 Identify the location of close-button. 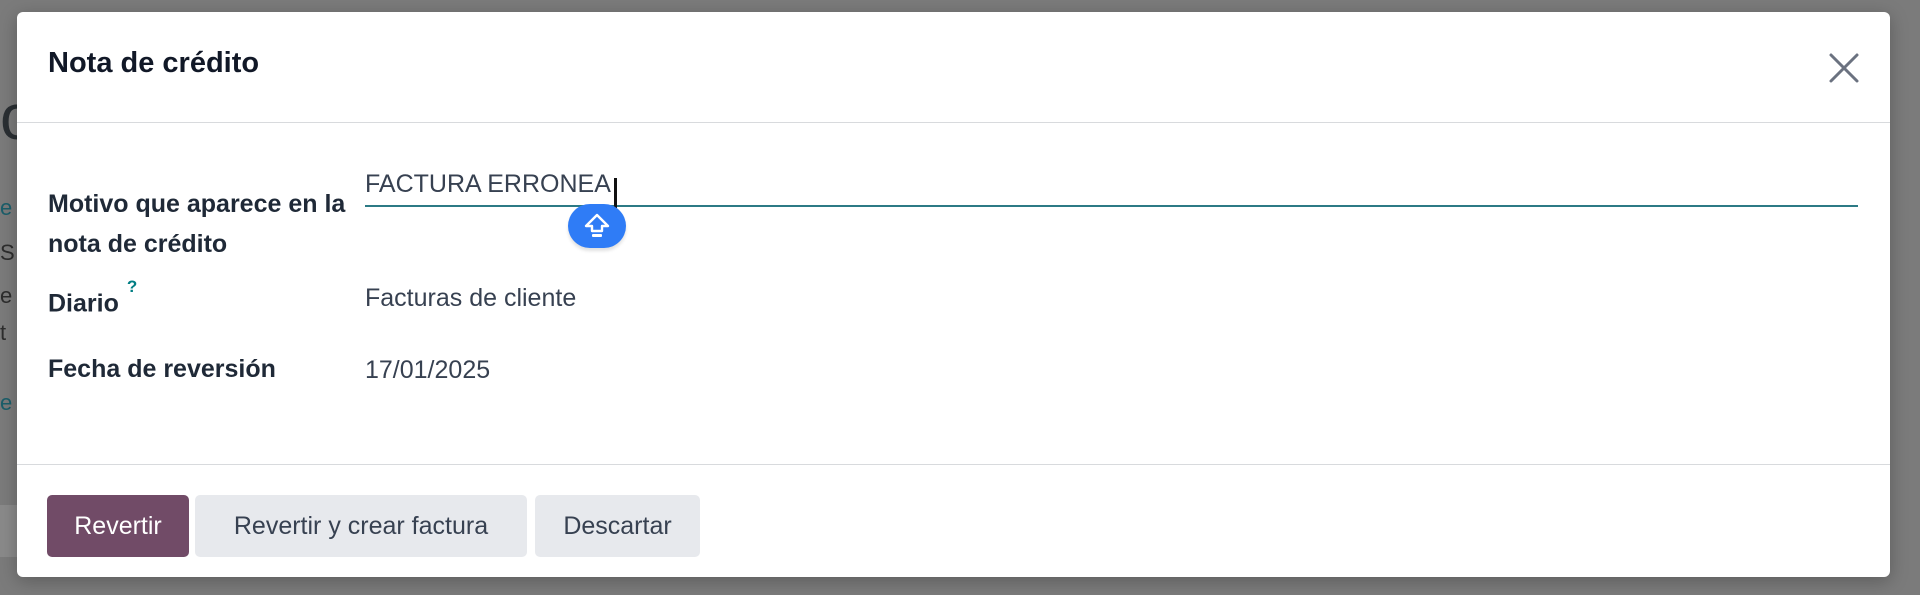
(1844, 68).